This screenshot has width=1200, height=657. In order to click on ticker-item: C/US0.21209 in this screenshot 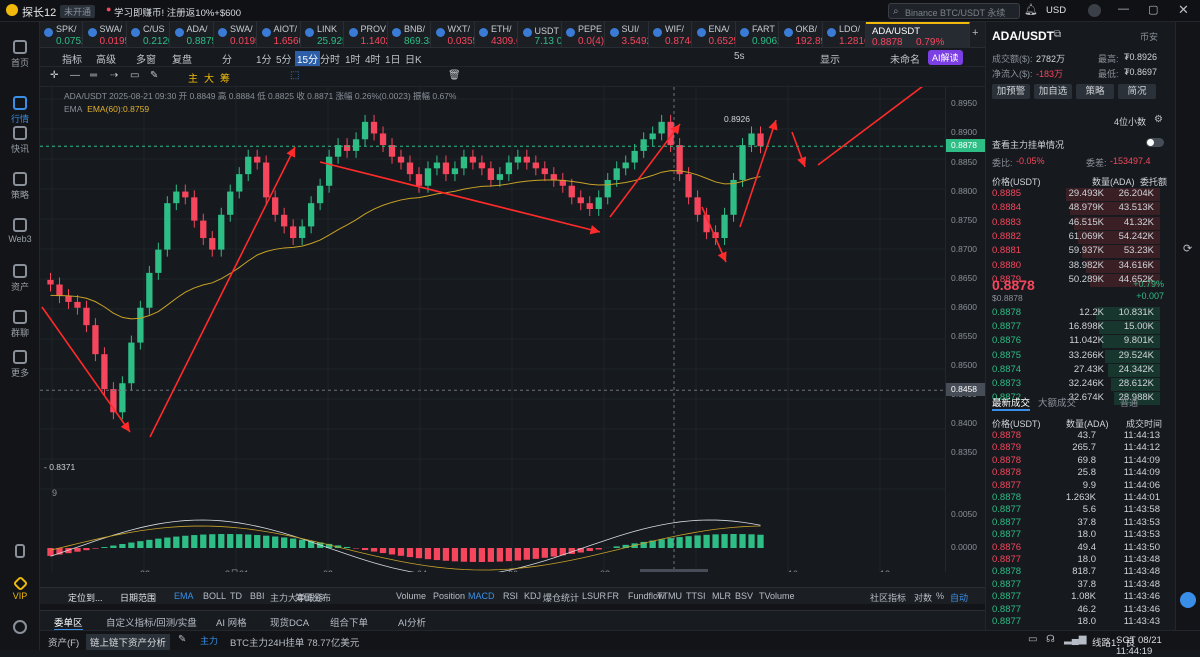, I will do `click(148, 35)`.